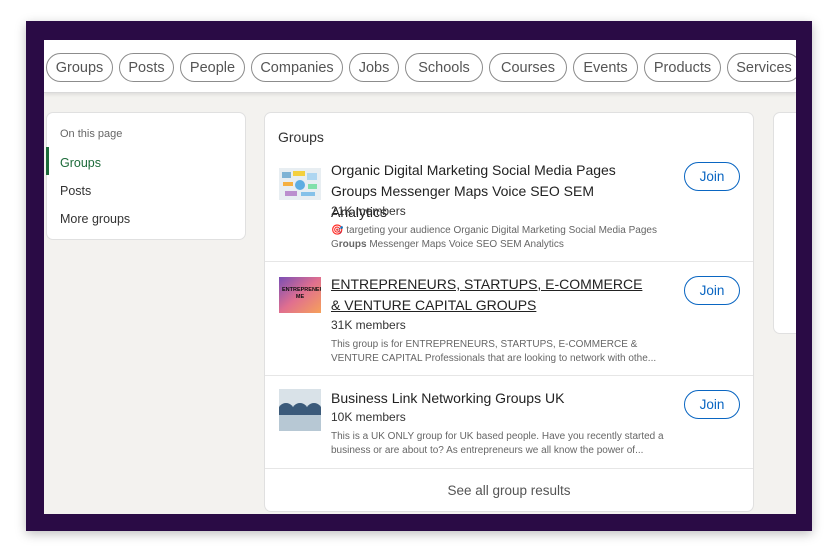 The width and height of the screenshot is (838, 551). What do you see at coordinates (75, 191) in the screenshot?
I see `nav-item-posts: Posts` at bounding box center [75, 191].